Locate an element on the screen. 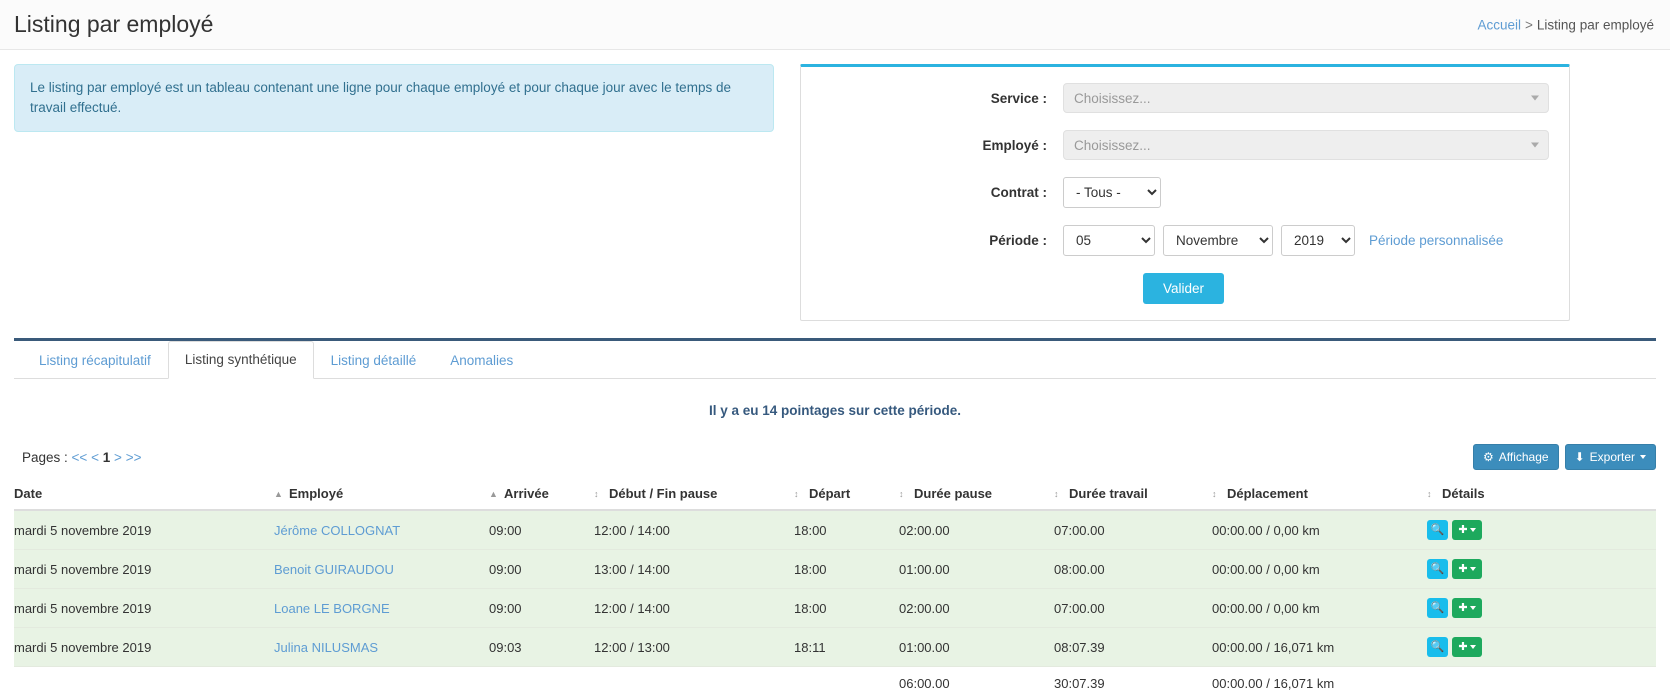 Image resolution: width=1670 pixels, height=690 pixels. tab-anomalies: Anomalies is located at coordinates (481, 360).